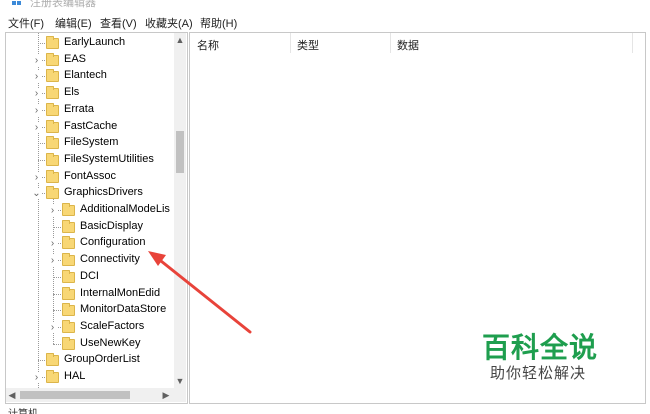 The height and width of the screenshot is (414, 650). What do you see at coordinates (538, 373) in the screenshot?
I see `watermark-subtitle: 助你轻松解决` at bounding box center [538, 373].